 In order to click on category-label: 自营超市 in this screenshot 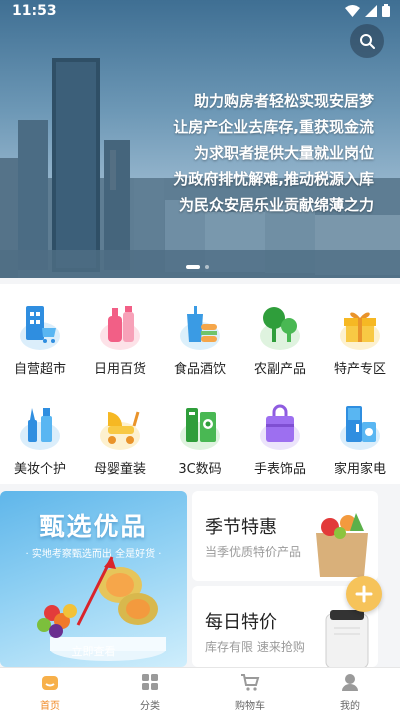, I will do `click(39, 369)`.